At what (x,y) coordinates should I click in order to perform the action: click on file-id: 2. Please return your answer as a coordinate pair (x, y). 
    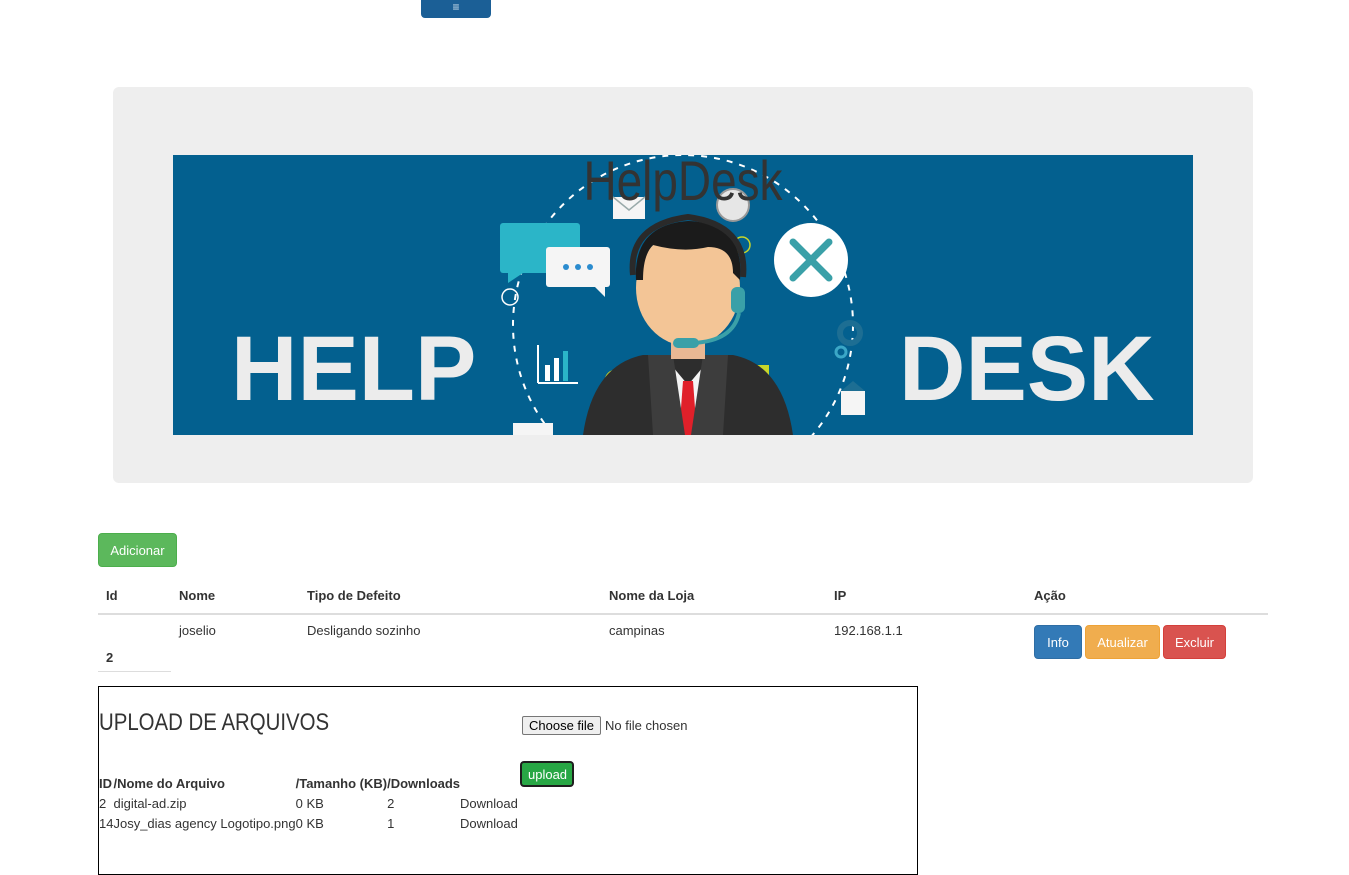
    Looking at the image, I should click on (103, 803).